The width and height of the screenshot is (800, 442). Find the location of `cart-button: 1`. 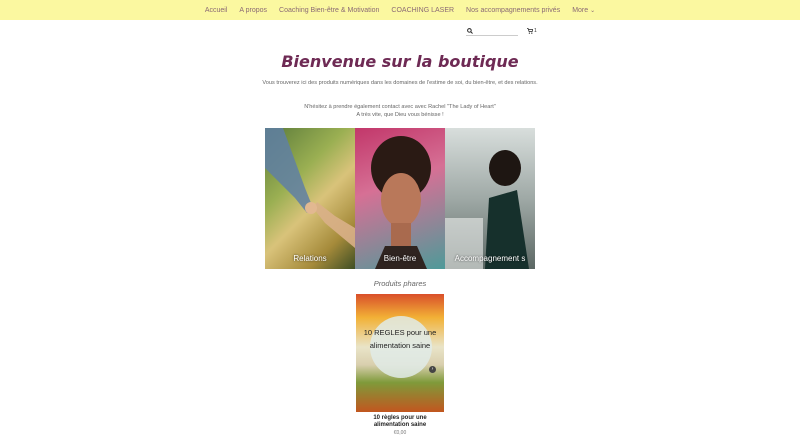

cart-button: 1 is located at coordinates (532, 31).